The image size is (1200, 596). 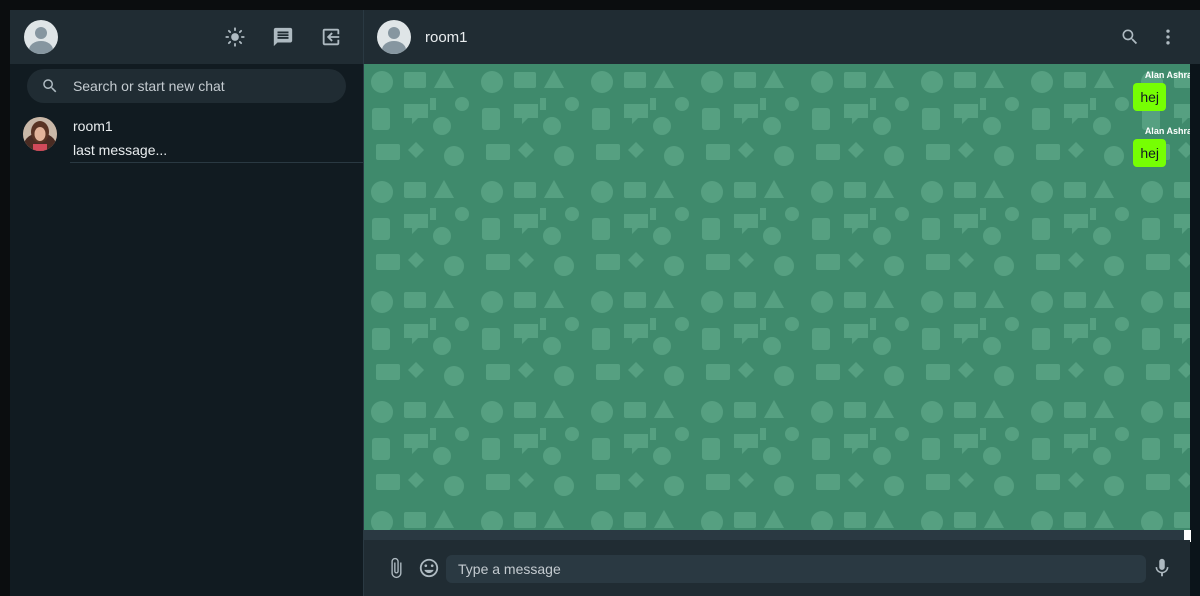 I want to click on search-container, so click(x=186, y=83).